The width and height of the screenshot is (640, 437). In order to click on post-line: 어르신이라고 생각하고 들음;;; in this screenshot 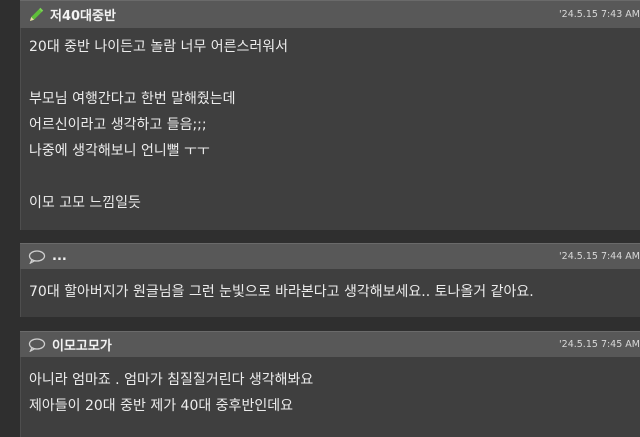, I will do `click(118, 125)`.